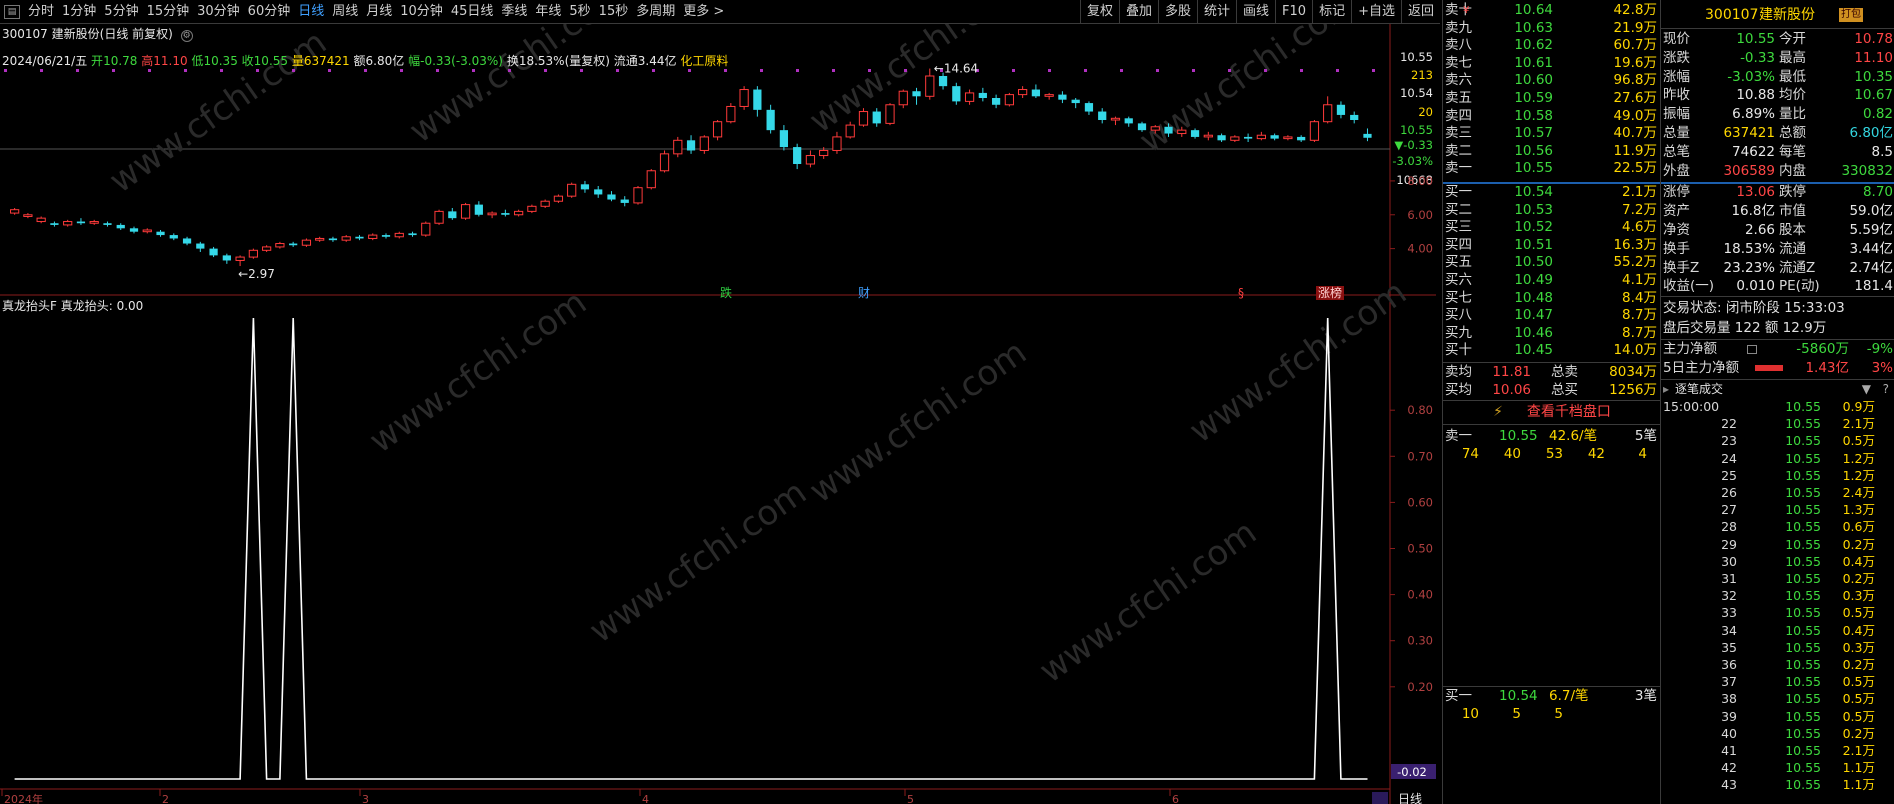 This screenshot has width=1894, height=804. Describe the element at coordinates (1552, 193) in the screenshot. I see `bid-row: 买一 10.54 2.1万` at that location.